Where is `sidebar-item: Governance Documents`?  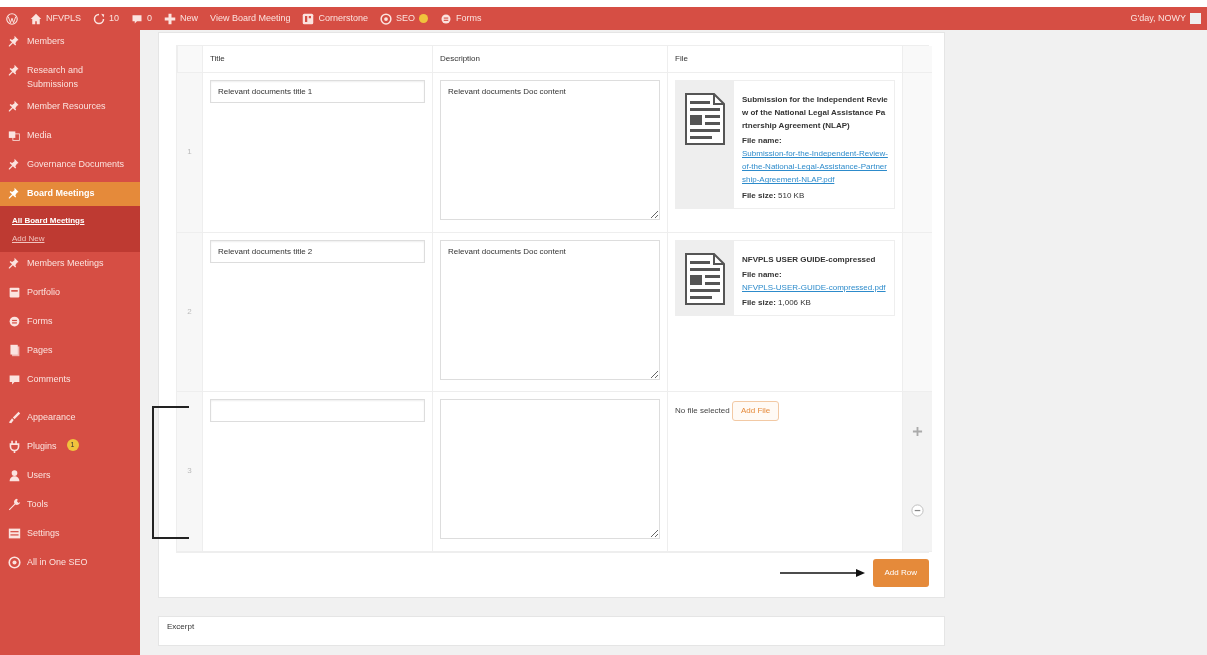
sidebar-item: Governance Documents is located at coordinates (70, 167).